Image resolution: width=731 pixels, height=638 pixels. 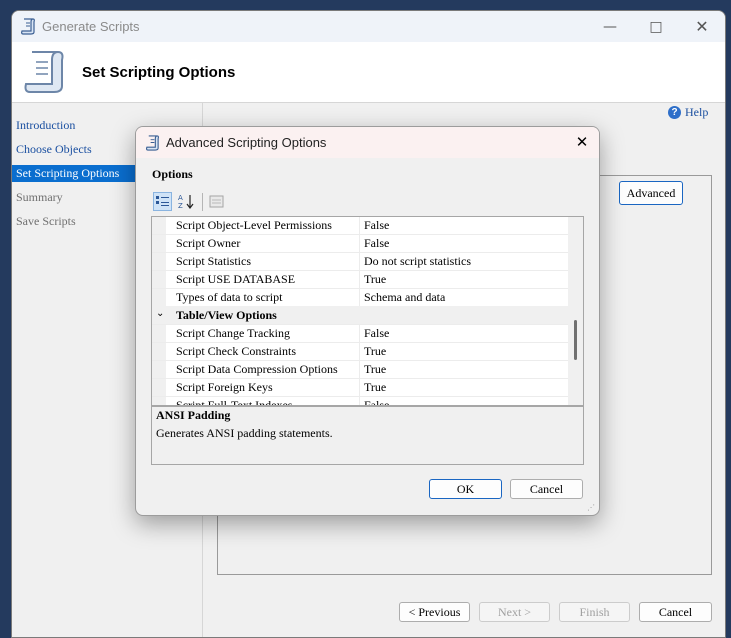 I want to click on dialog-title-bar: Advanced Scripting Options ✕, so click(x=367, y=142).